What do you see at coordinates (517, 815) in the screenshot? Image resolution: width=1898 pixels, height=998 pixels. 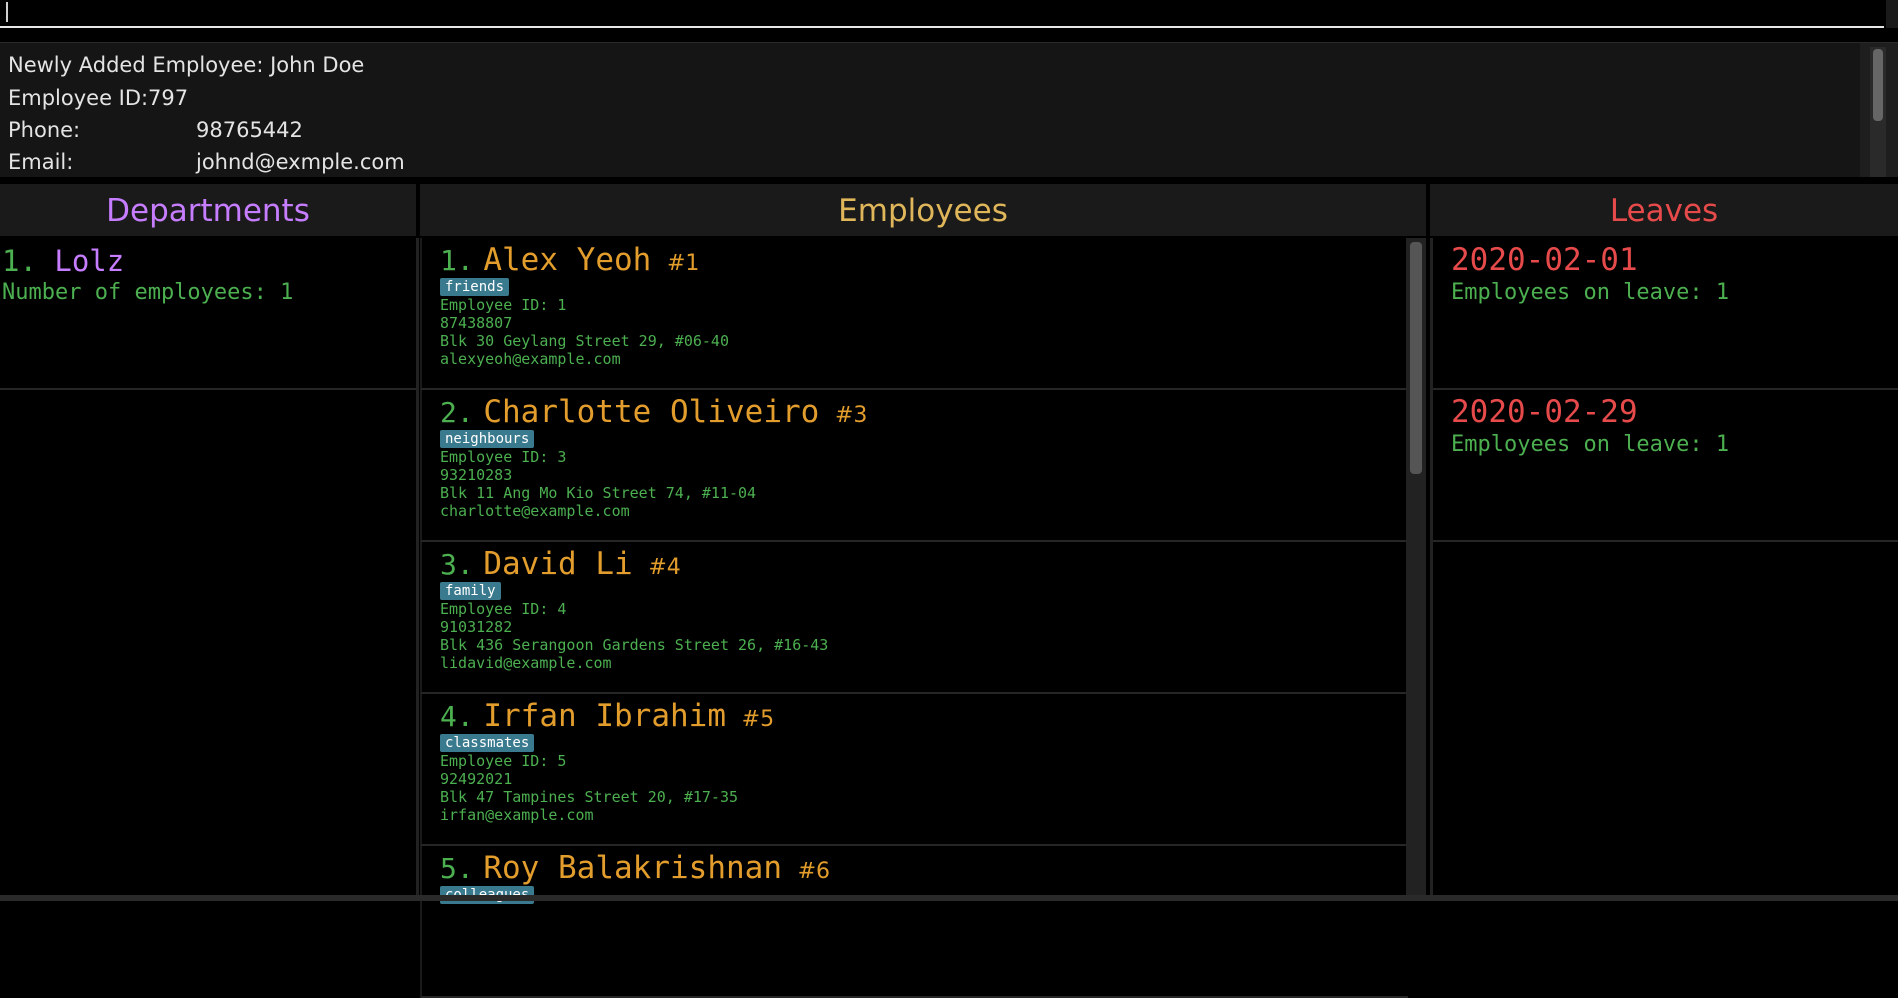 I see `employee-email: irfan@example.com` at bounding box center [517, 815].